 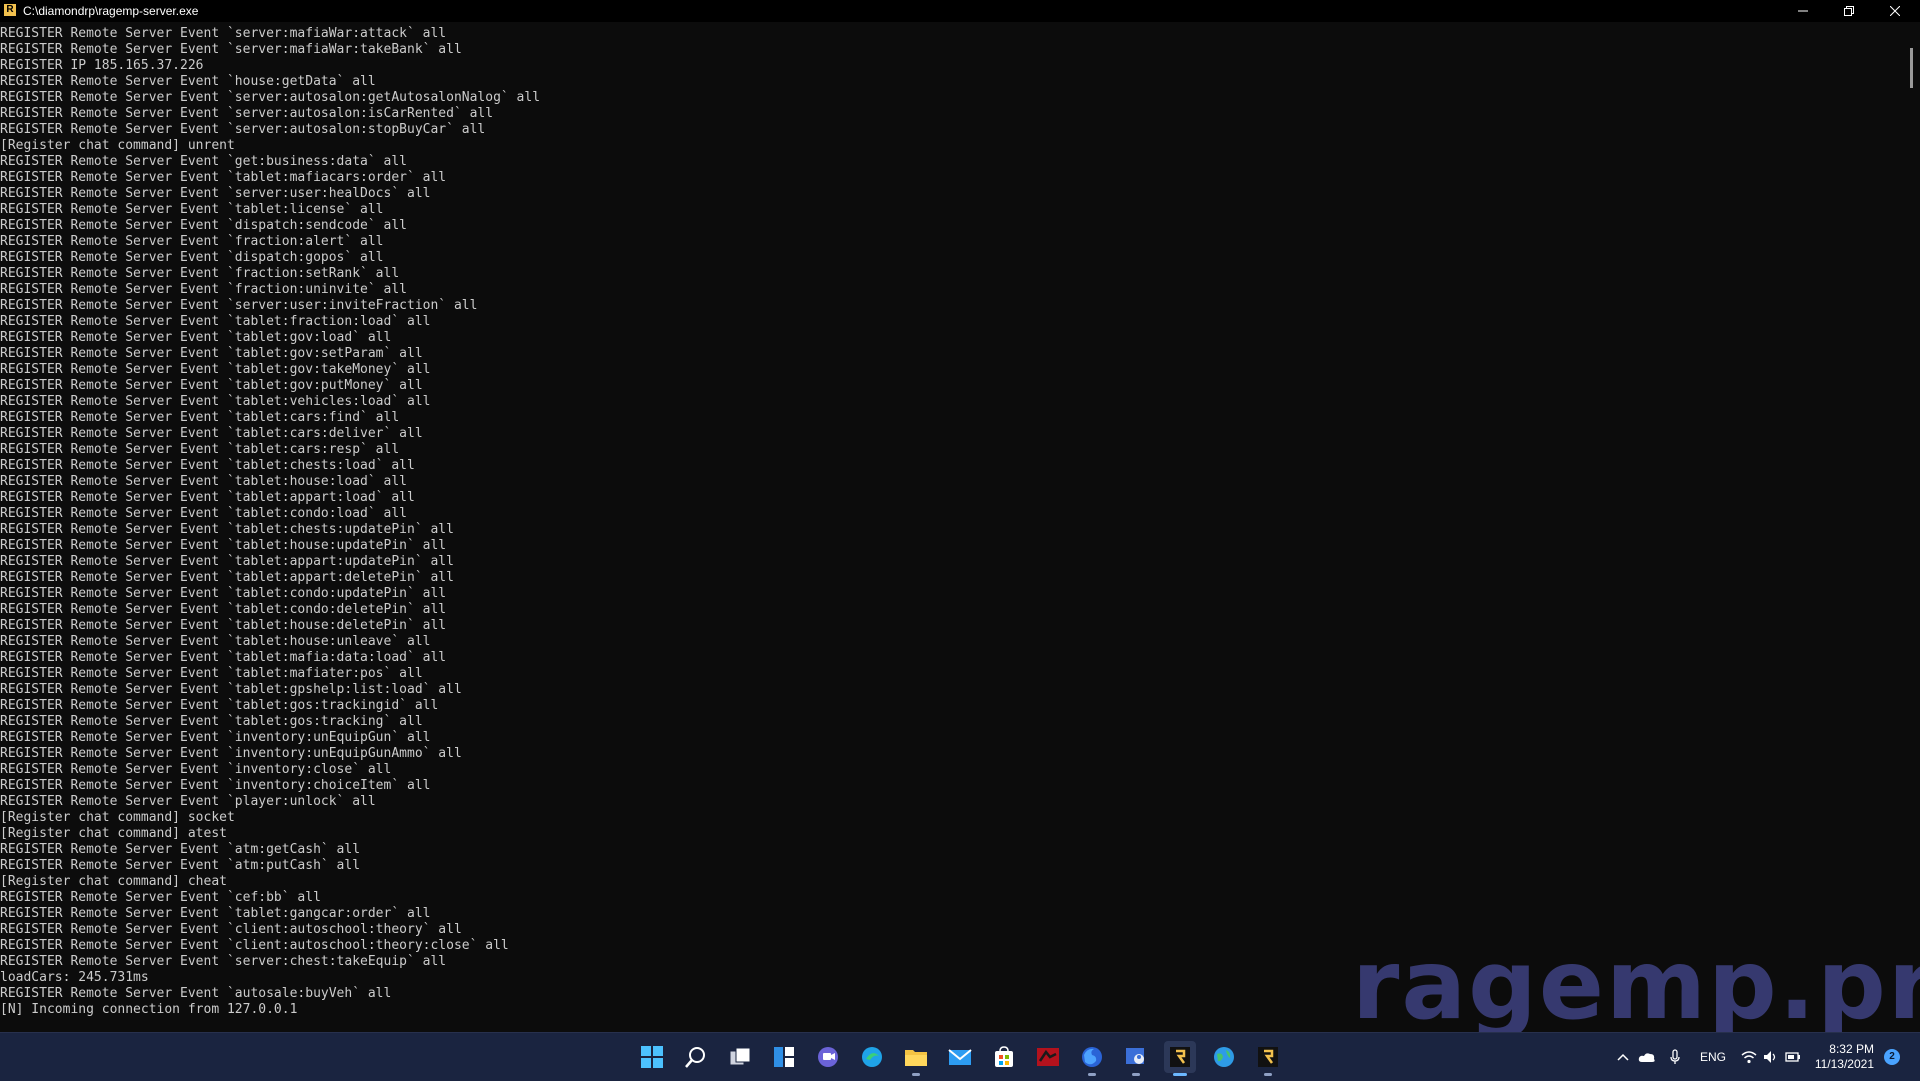 What do you see at coordinates (1844, 1064) in the screenshot?
I see `clock-date: 11/13/2021` at bounding box center [1844, 1064].